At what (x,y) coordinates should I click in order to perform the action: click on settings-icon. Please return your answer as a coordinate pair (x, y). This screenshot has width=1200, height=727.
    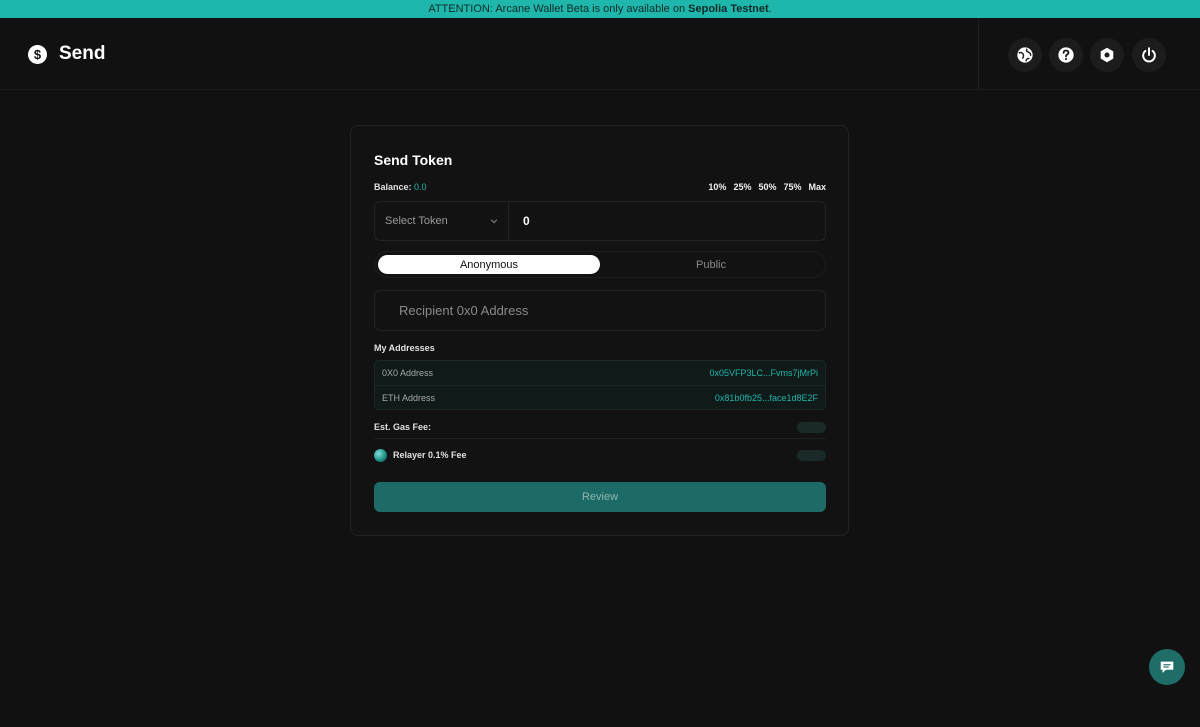
    Looking at the image, I should click on (1107, 55).